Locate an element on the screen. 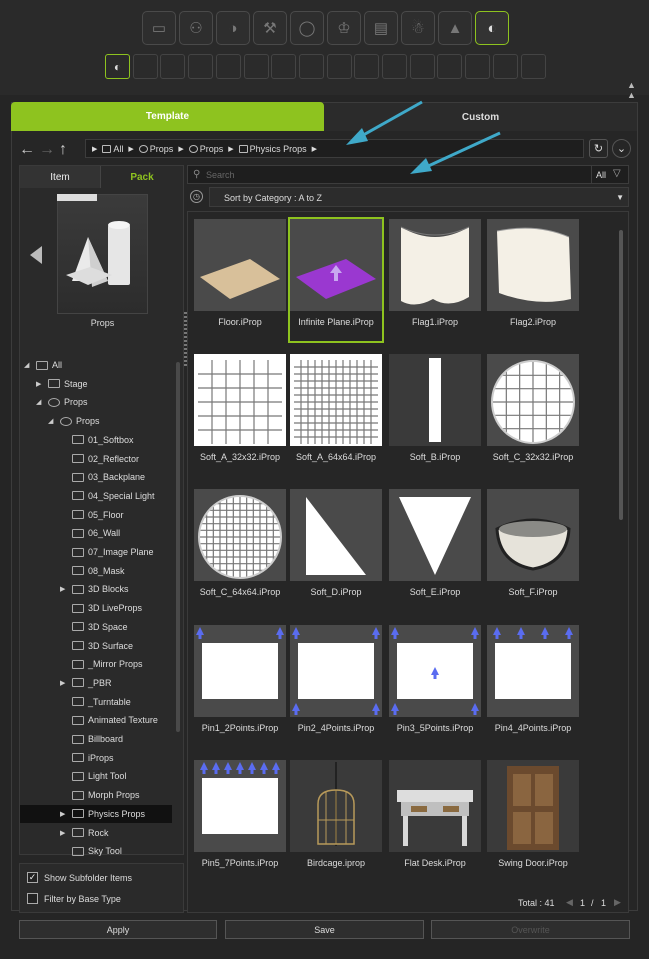 The image size is (649, 959). grid-scrollbar is located at coordinates (621, 375).